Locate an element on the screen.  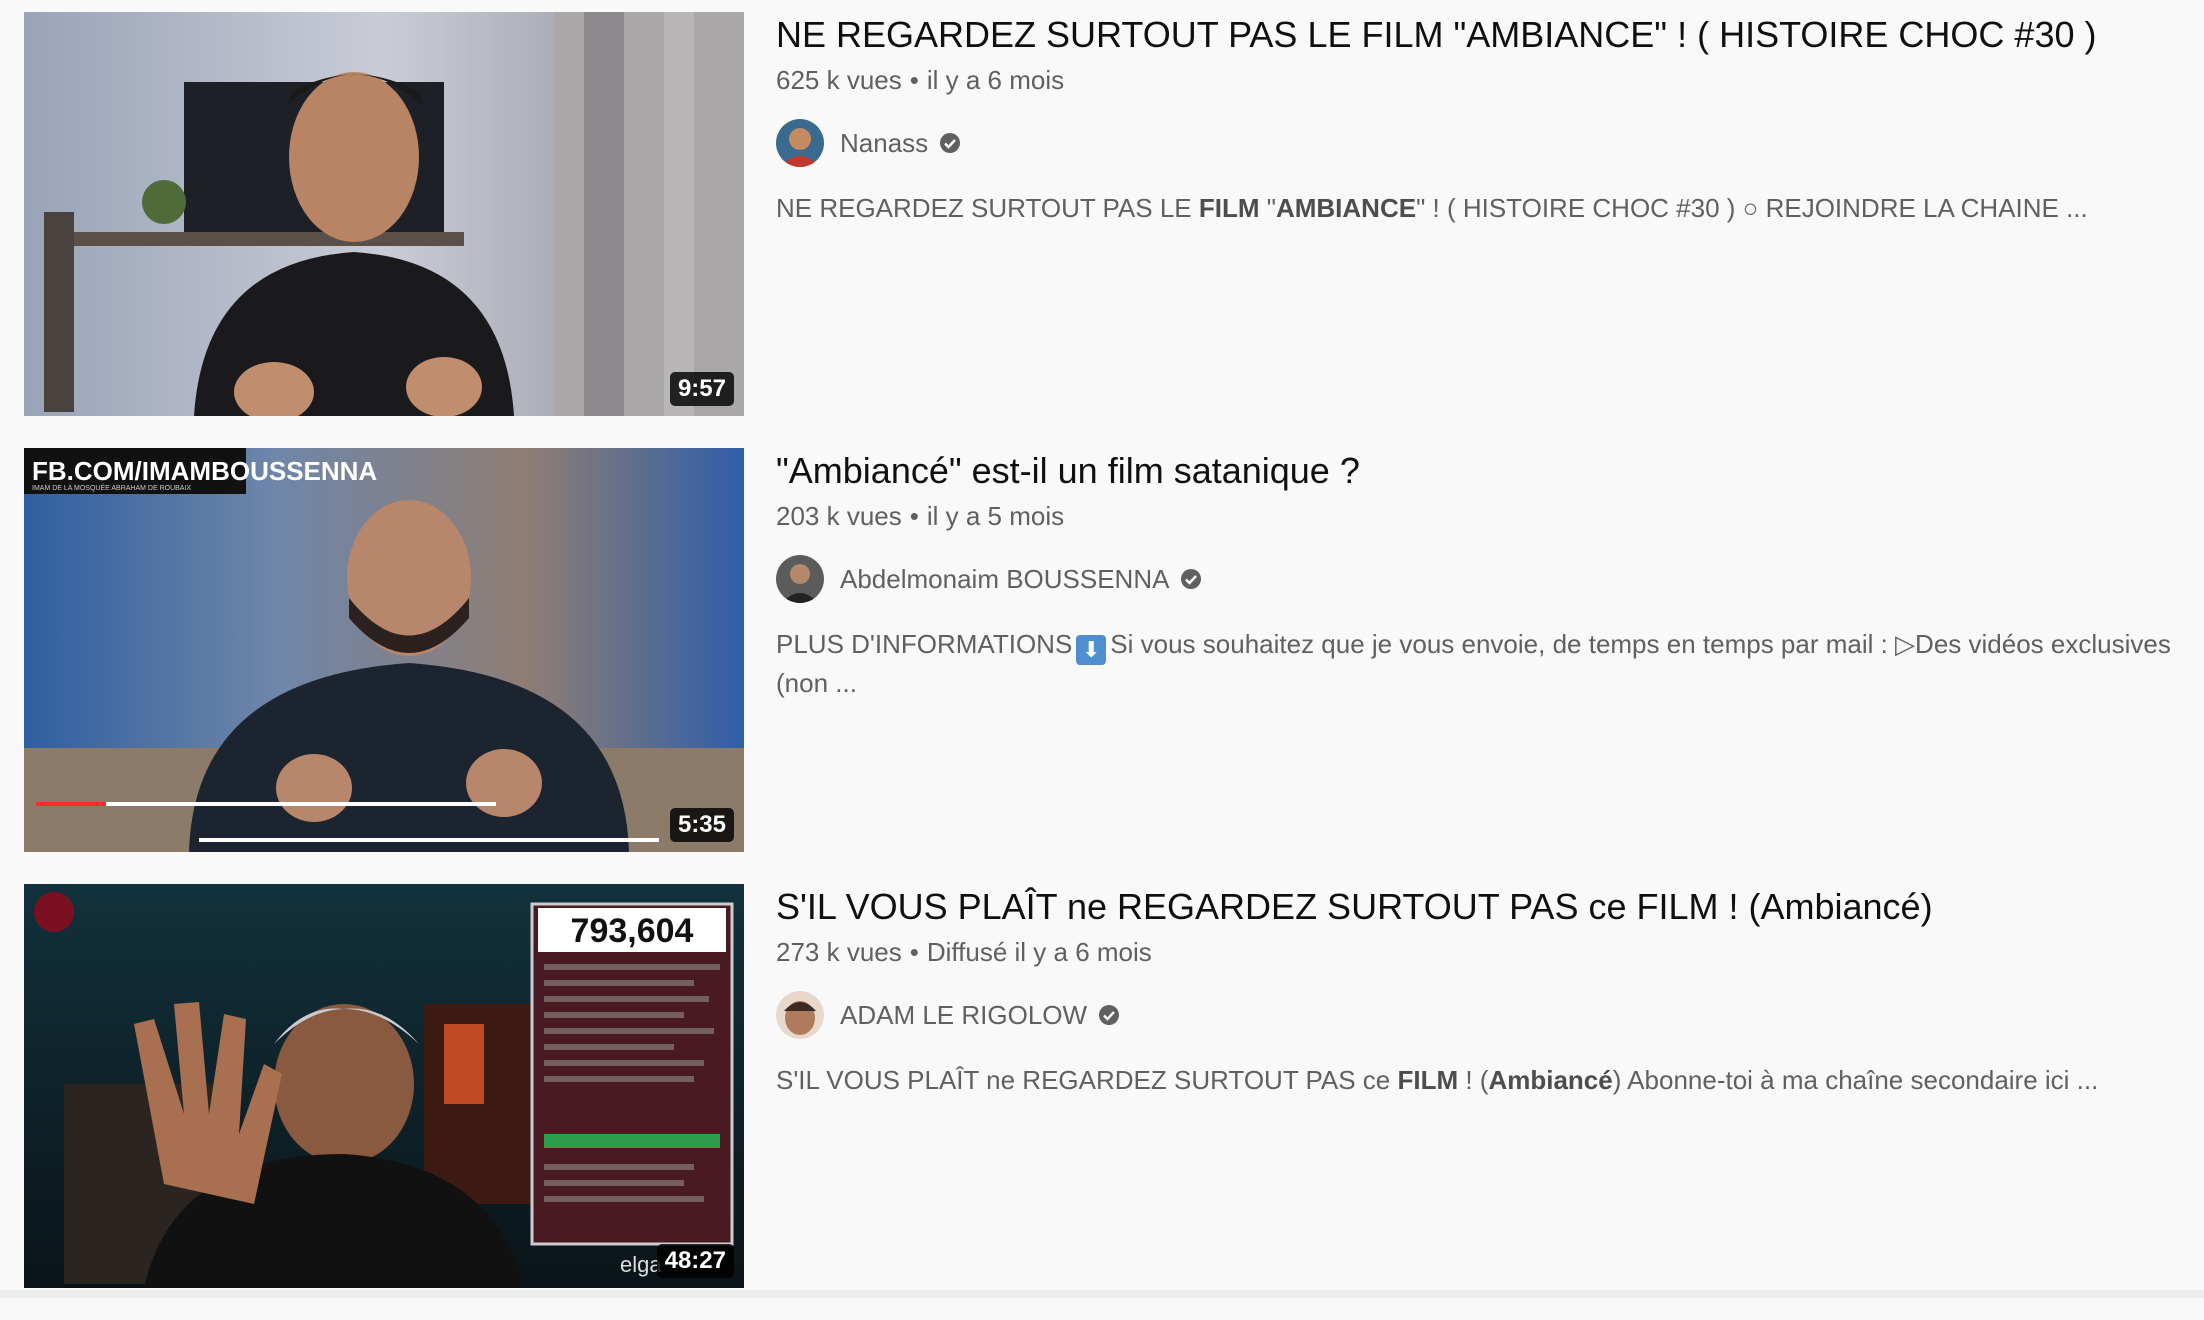
video-duration: 48:27 is located at coordinates (695, 1261).